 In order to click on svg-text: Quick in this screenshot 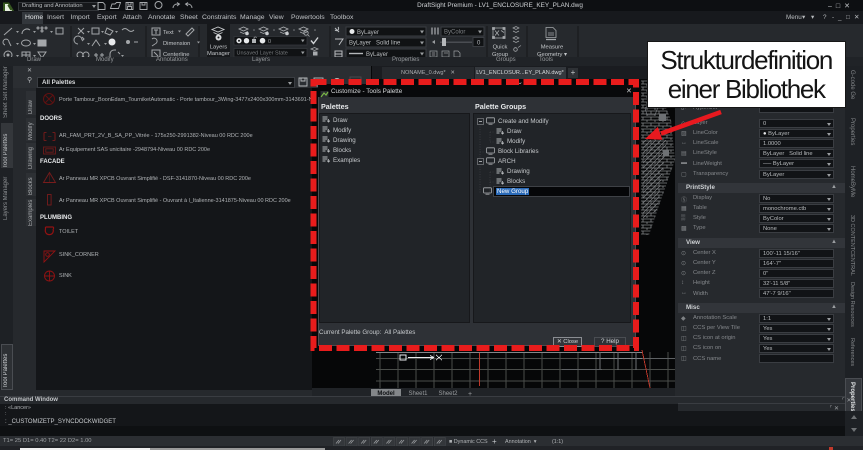, I will do `click(500, 48)`.